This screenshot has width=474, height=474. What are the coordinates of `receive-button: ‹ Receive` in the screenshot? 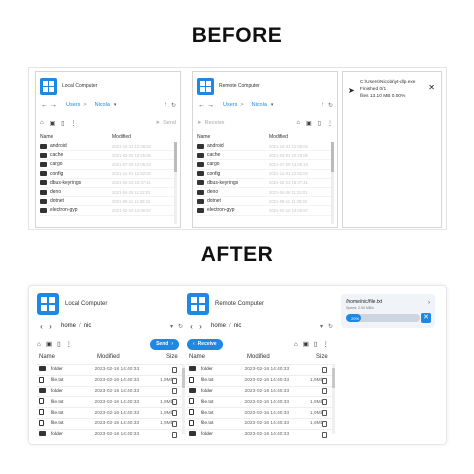 It's located at (205, 344).